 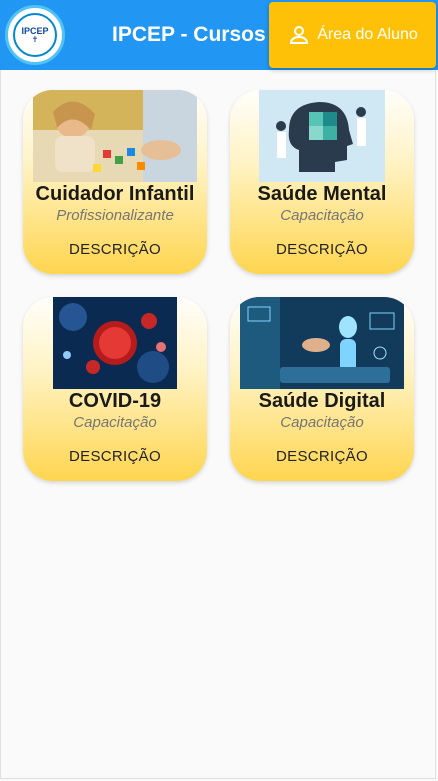 I want to click on course-title: Saúde Mental, so click(x=322, y=194).